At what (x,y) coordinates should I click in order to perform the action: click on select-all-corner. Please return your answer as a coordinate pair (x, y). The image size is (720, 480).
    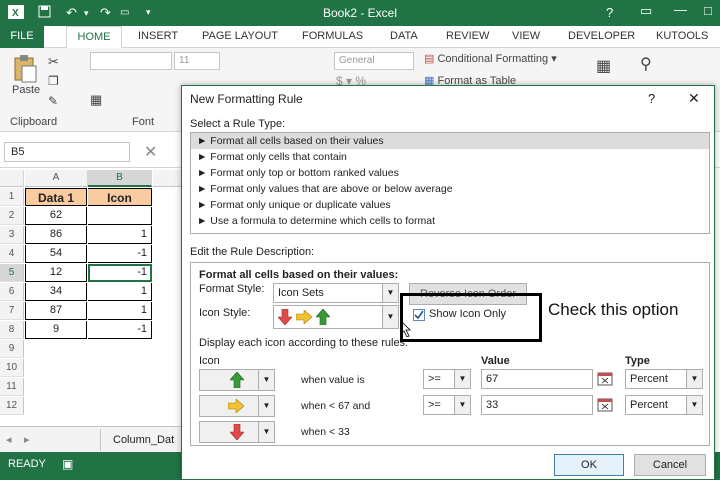
    Looking at the image, I should click on (12, 178).